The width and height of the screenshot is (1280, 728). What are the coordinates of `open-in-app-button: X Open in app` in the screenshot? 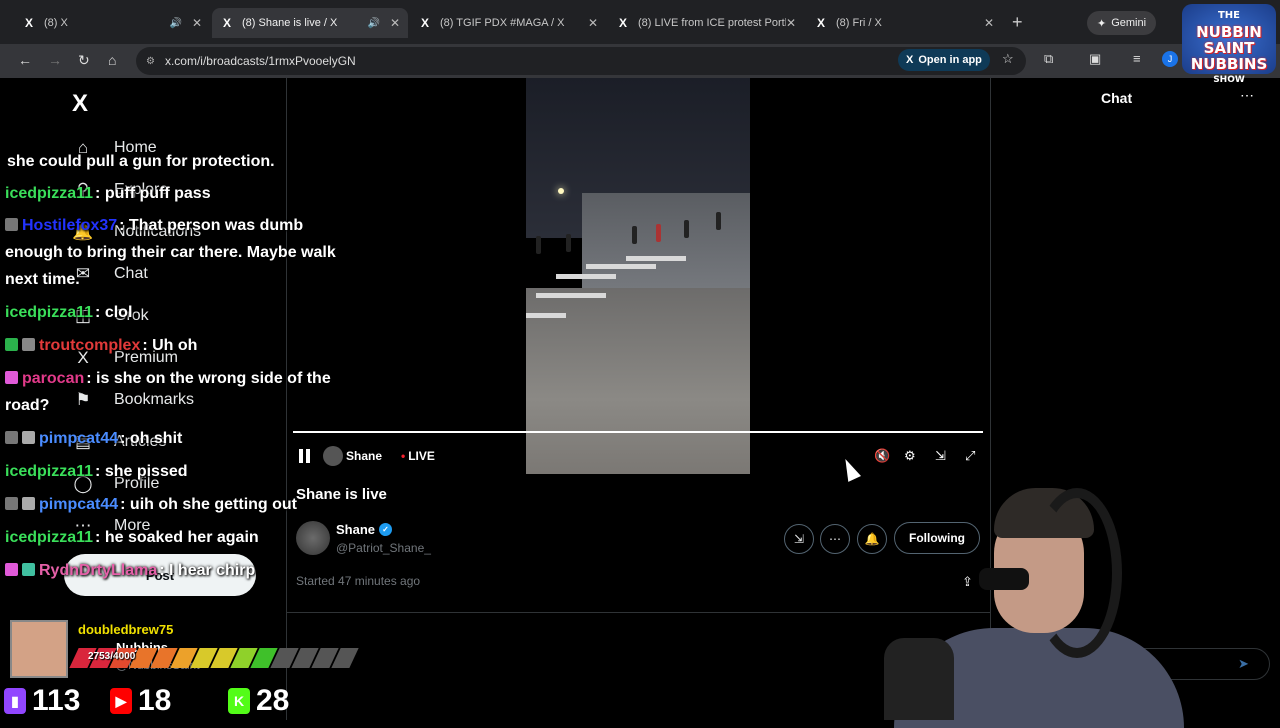 It's located at (944, 60).